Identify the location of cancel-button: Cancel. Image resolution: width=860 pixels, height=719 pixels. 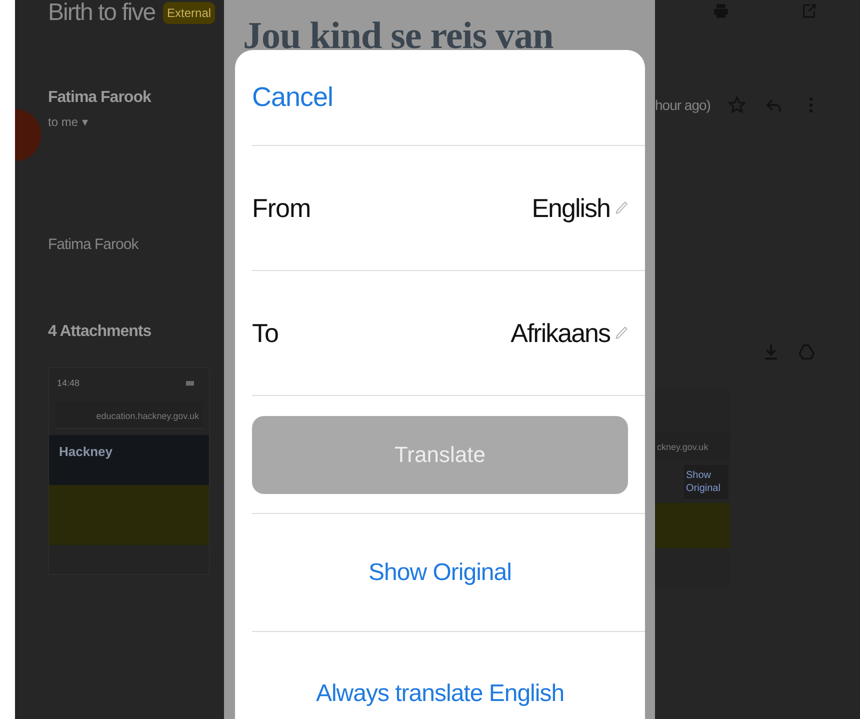
(293, 97).